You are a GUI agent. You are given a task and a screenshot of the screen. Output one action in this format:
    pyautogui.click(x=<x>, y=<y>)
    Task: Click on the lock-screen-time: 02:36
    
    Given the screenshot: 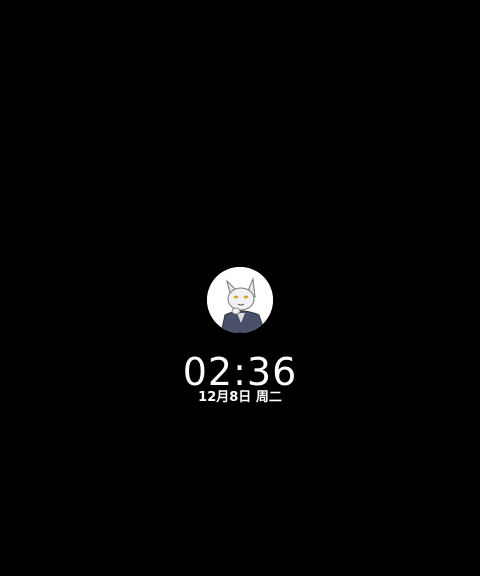 What is the action you would take?
    pyautogui.click(x=240, y=372)
    